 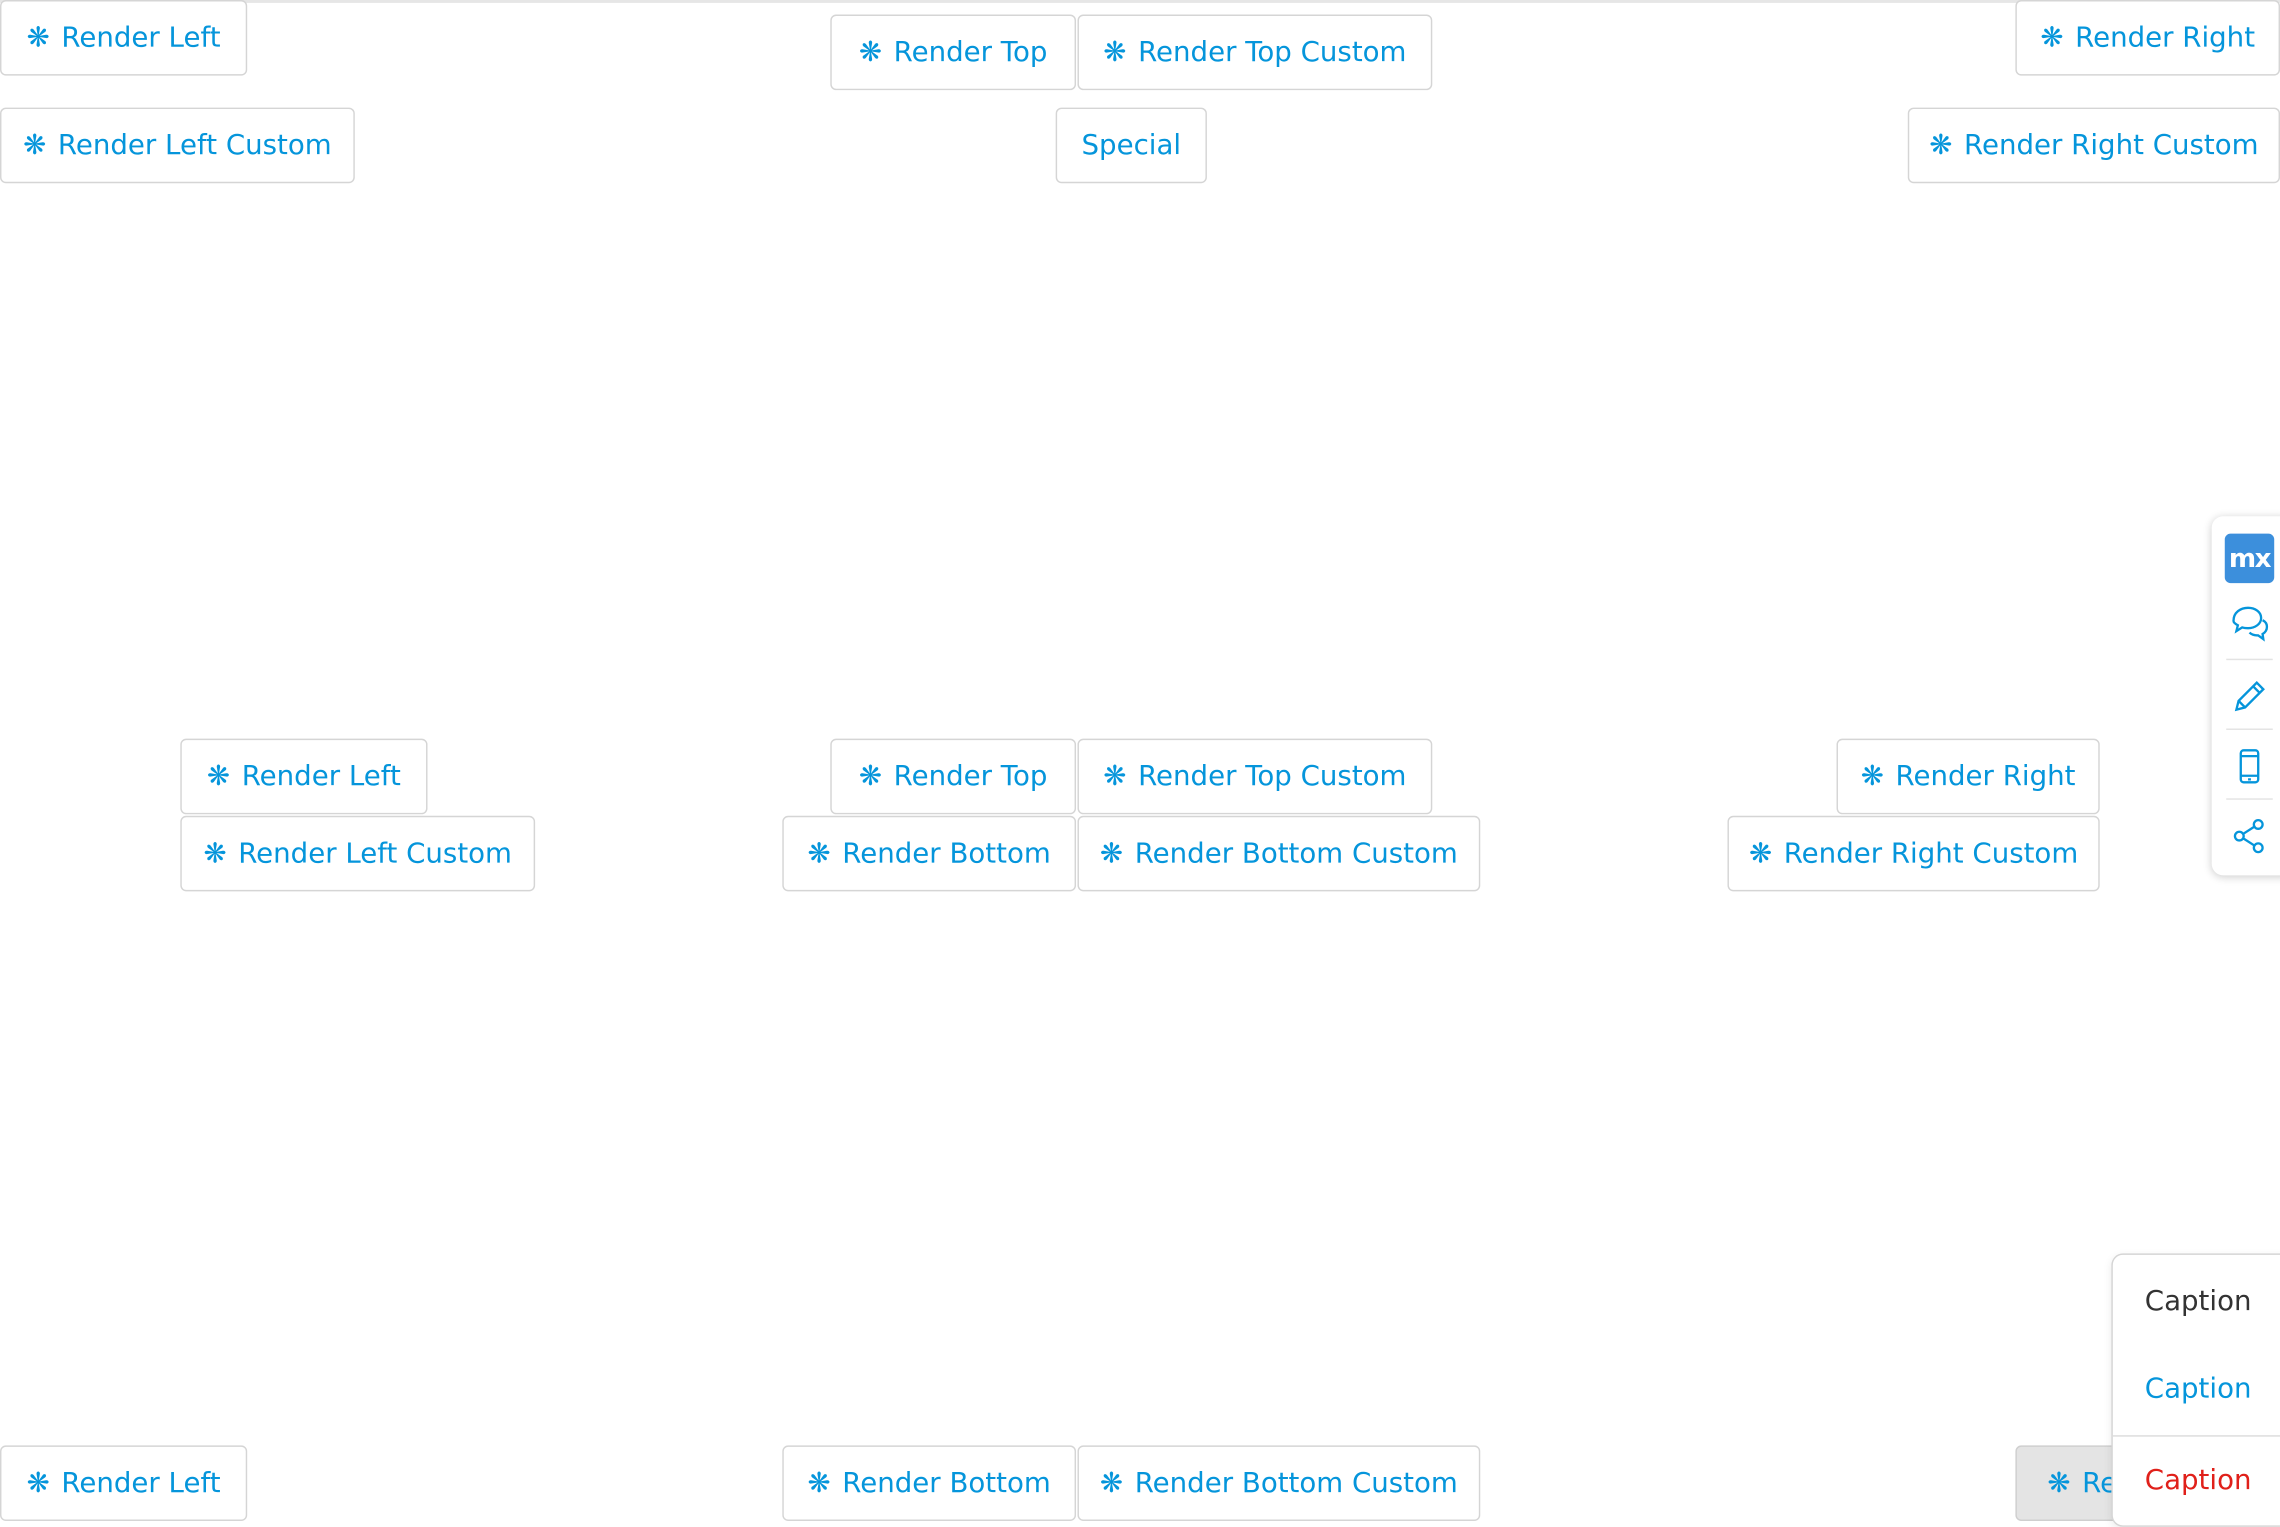 I want to click on mobile-icon, so click(x=2249, y=766).